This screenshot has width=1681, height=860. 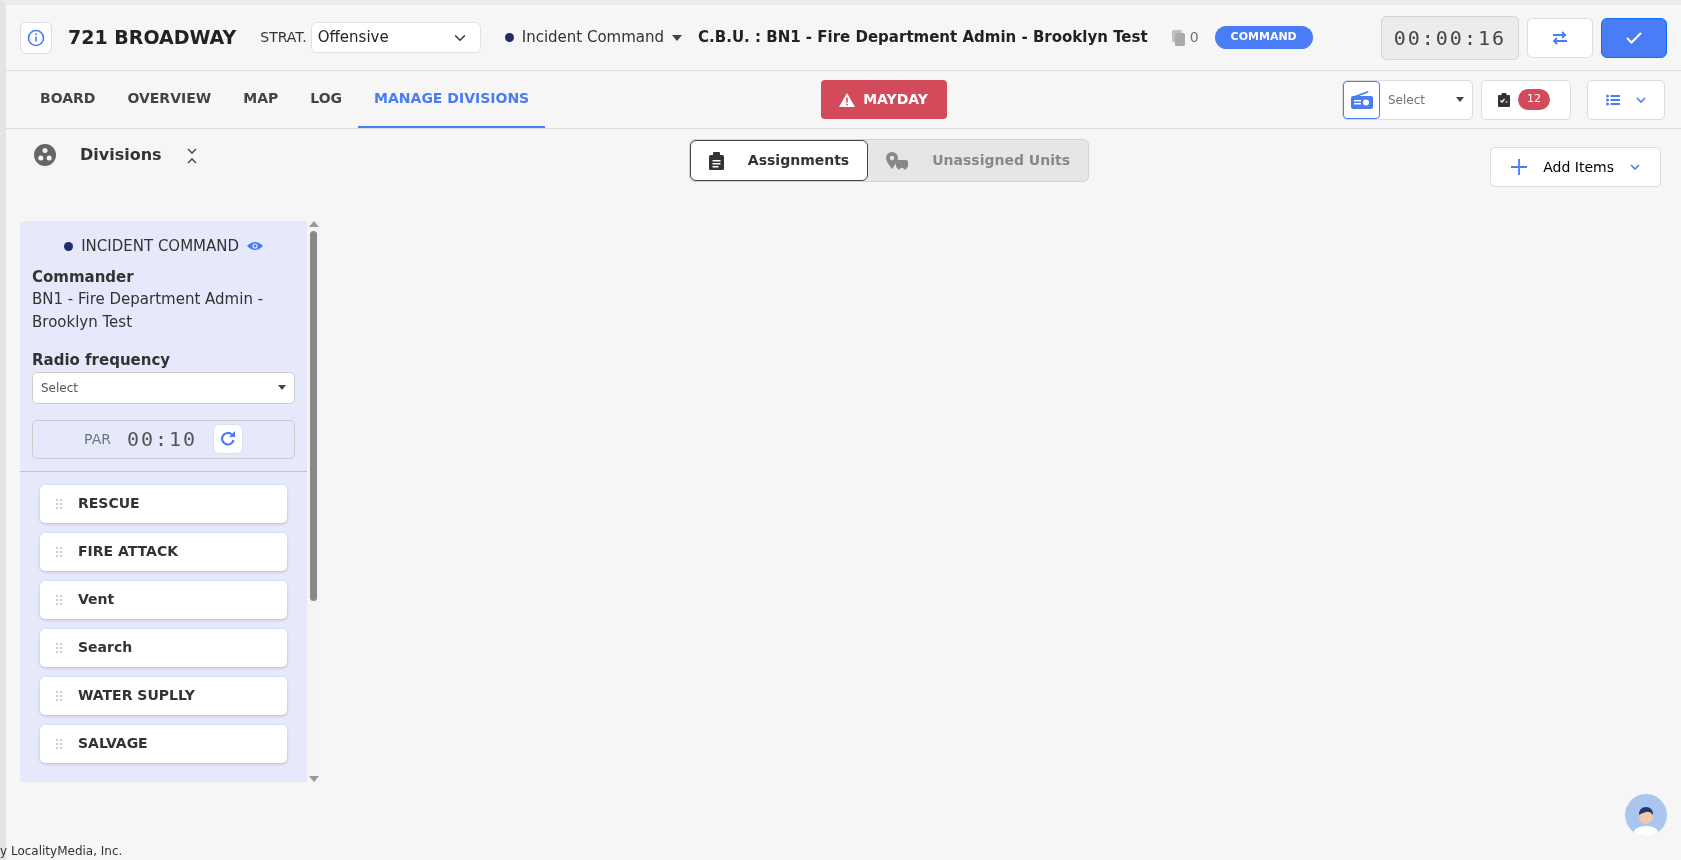 What do you see at coordinates (1361, 99) in the screenshot?
I see `radio-icon` at bounding box center [1361, 99].